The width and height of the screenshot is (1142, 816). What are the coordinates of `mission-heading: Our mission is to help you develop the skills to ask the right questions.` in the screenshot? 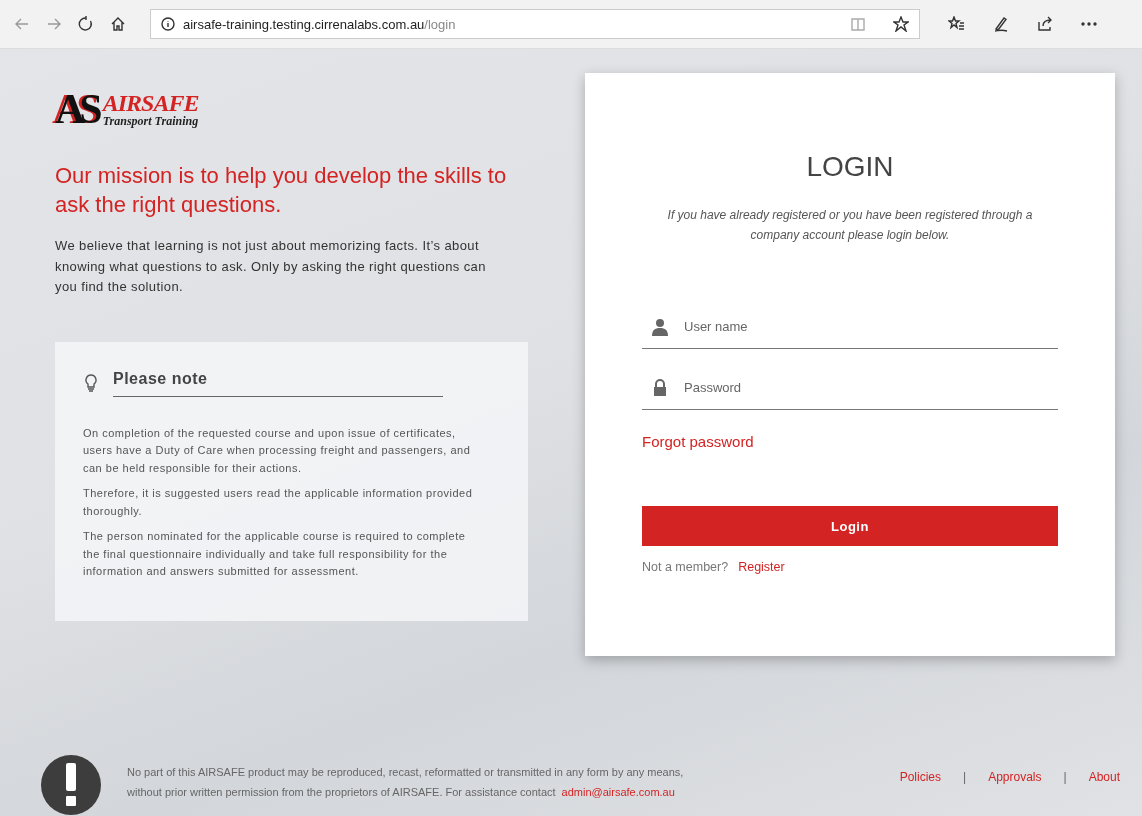 It's located at (281, 190).